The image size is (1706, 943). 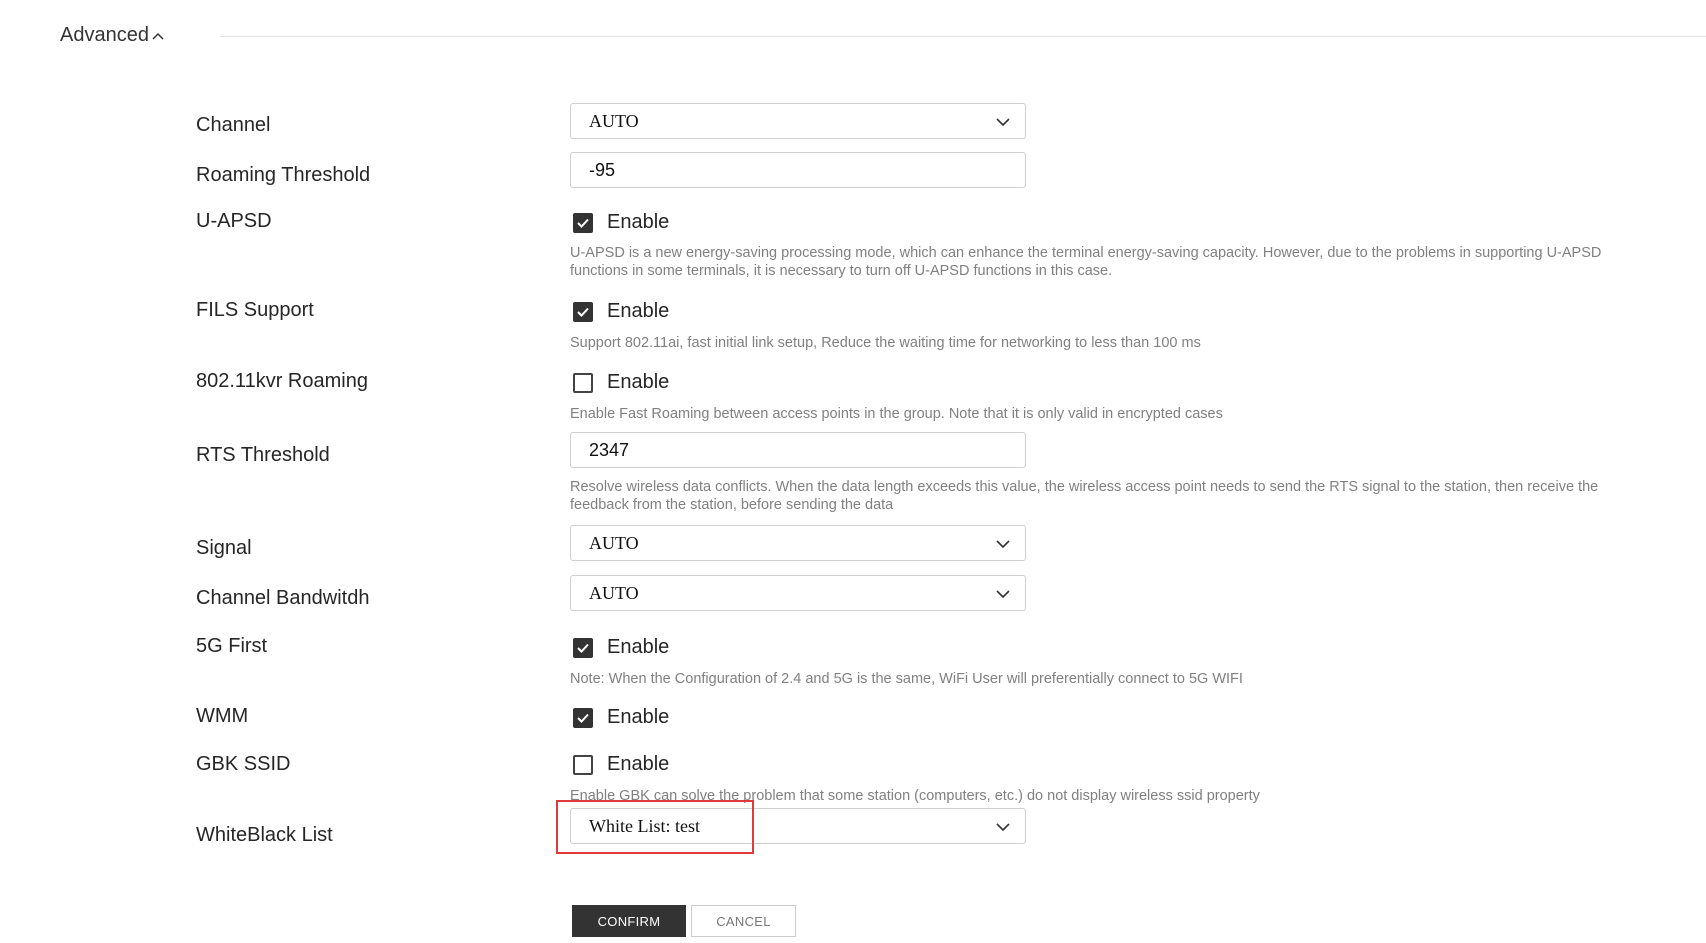 I want to click on caret-up-icon, so click(x=158, y=36).